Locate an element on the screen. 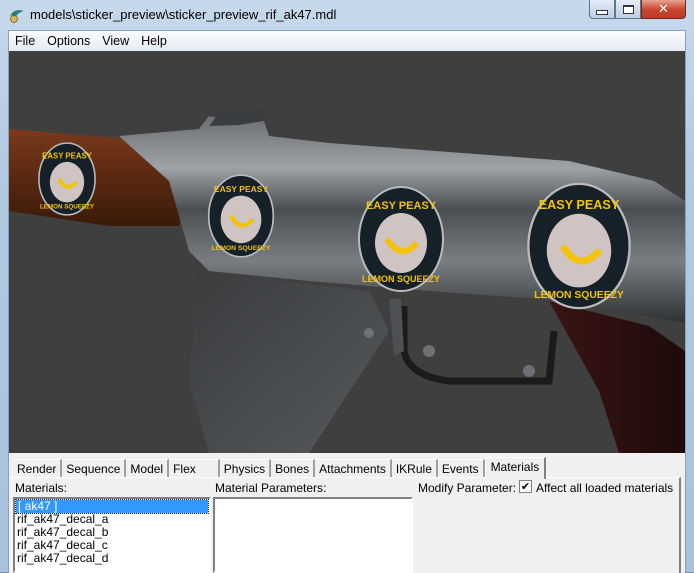  menu-bar: File Options View Help is located at coordinates (347, 41).